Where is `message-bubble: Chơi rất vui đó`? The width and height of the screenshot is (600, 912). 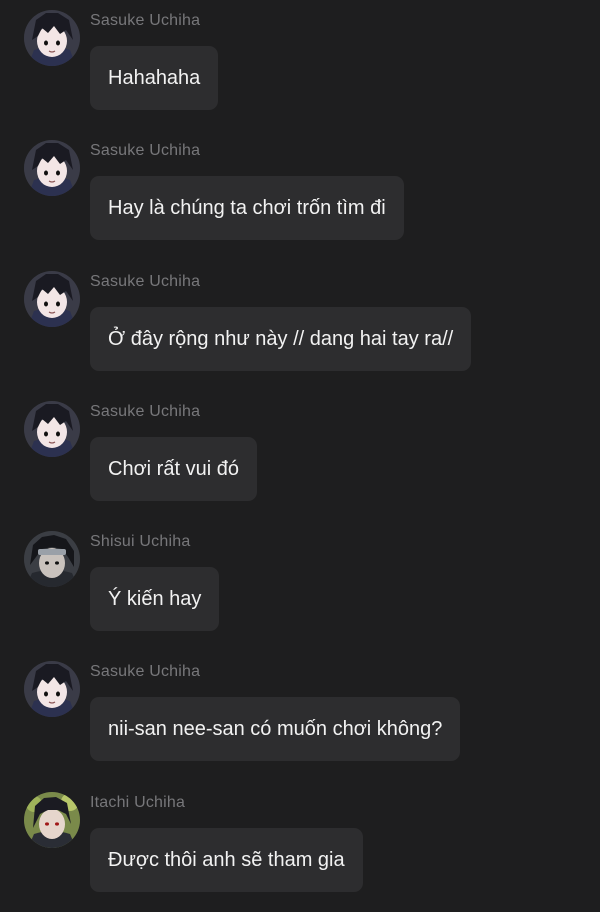
message-bubble: Chơi rất vui đó is located at coordinates (173, 469).